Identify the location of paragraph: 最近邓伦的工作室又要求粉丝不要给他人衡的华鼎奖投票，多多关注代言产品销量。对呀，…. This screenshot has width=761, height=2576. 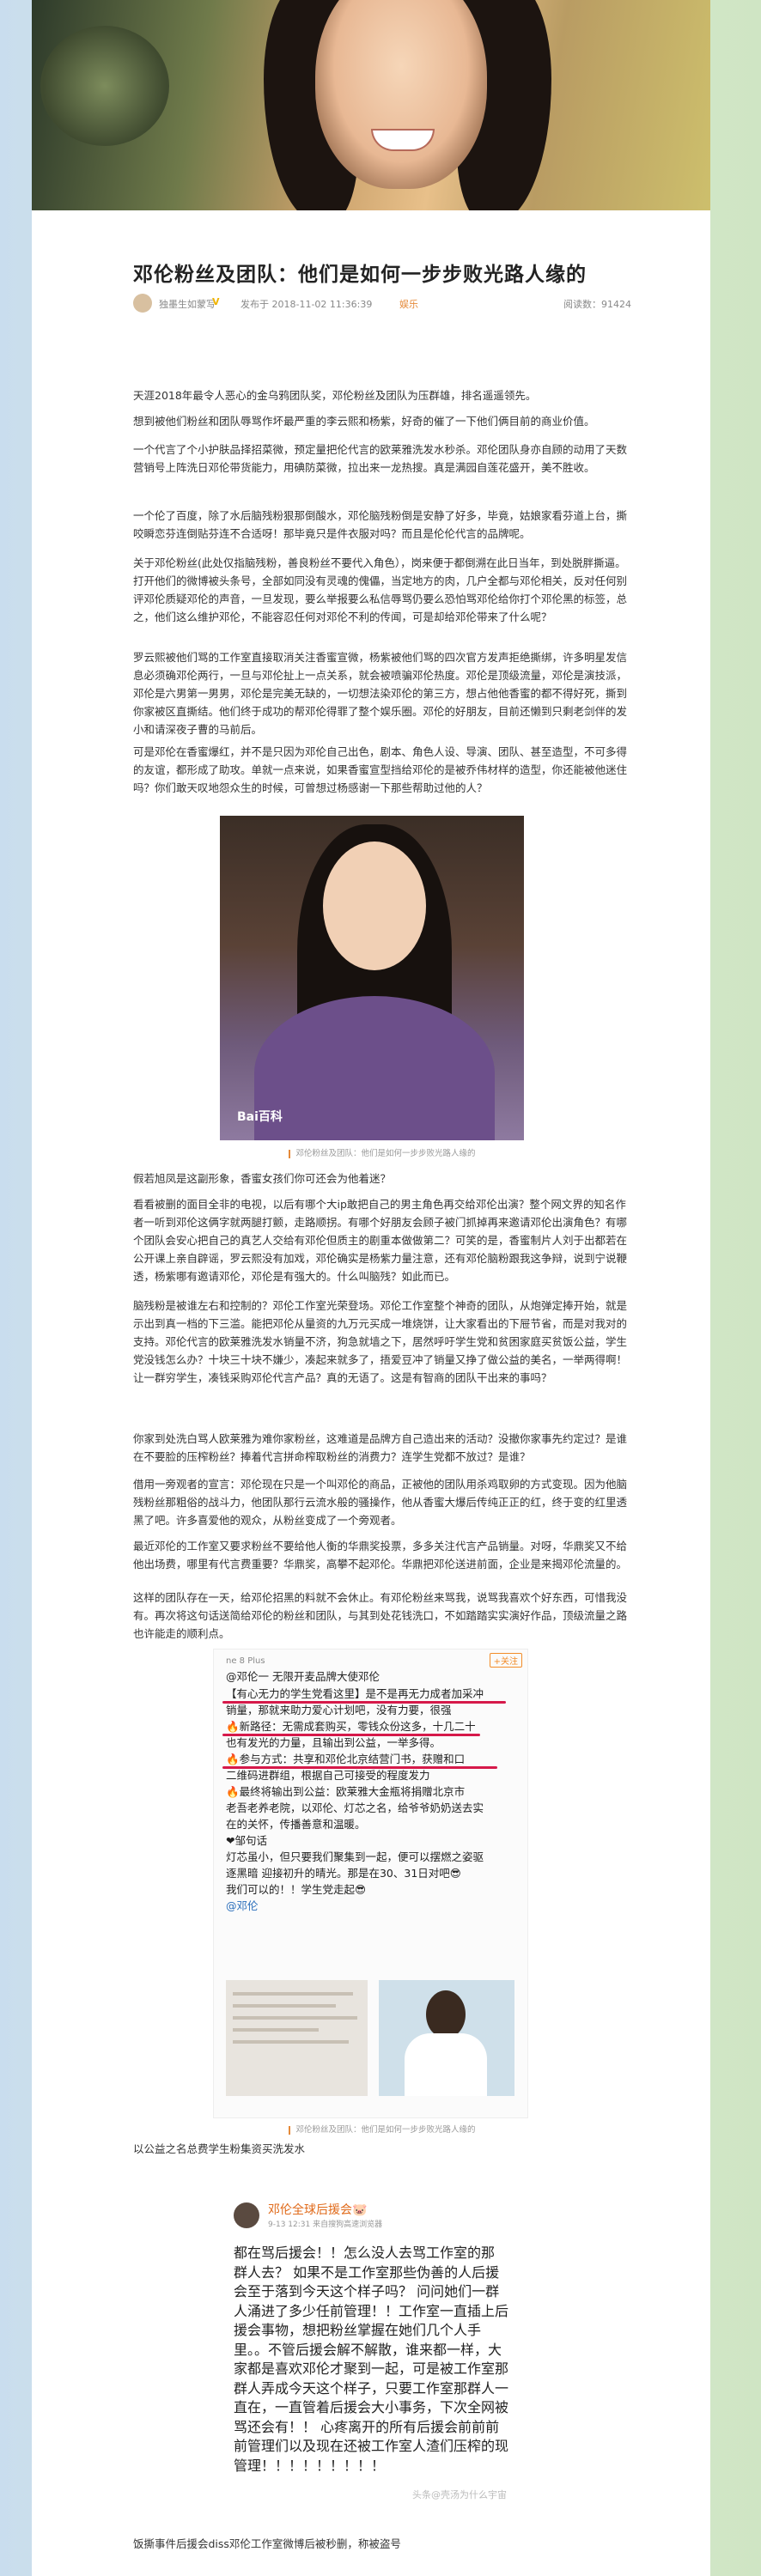
(380, 1555).